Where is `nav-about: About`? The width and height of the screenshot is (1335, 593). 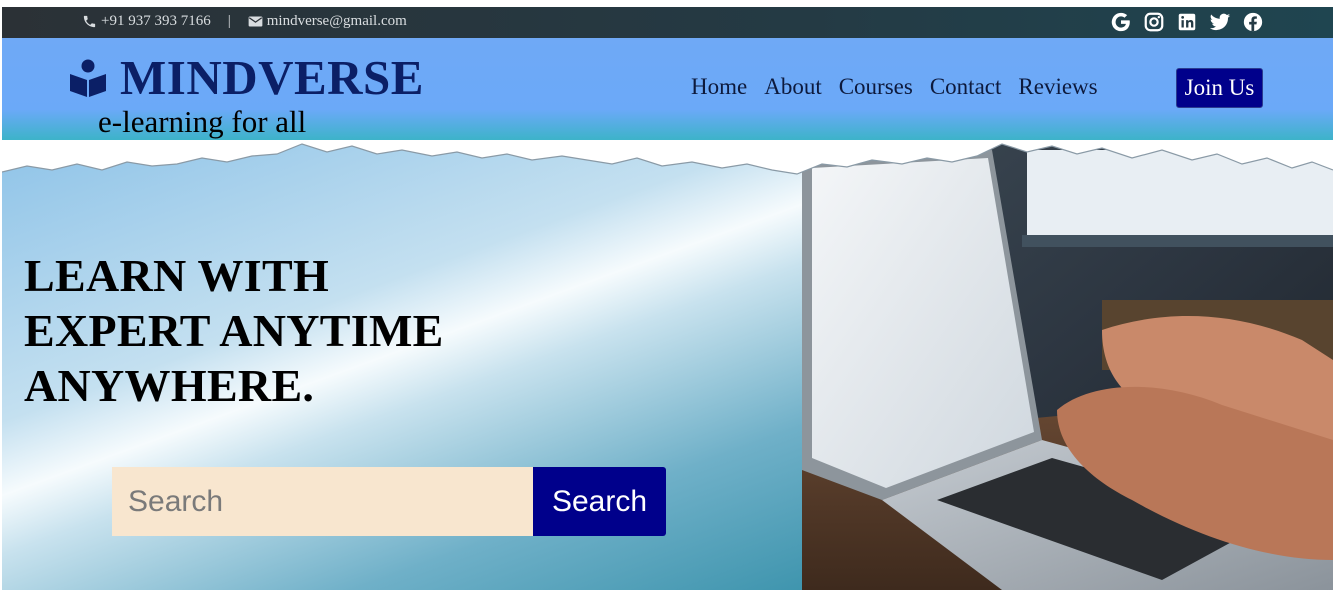
nav-about: About is located at coordinates (793, 87).